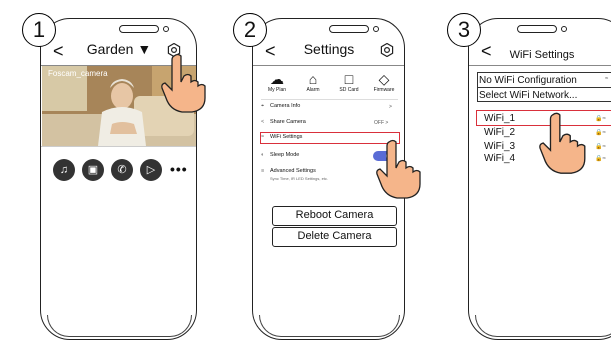  Describe the element at coordinates (349, 79) in the screenshot. I see `sd-card-icon: □` at that location.